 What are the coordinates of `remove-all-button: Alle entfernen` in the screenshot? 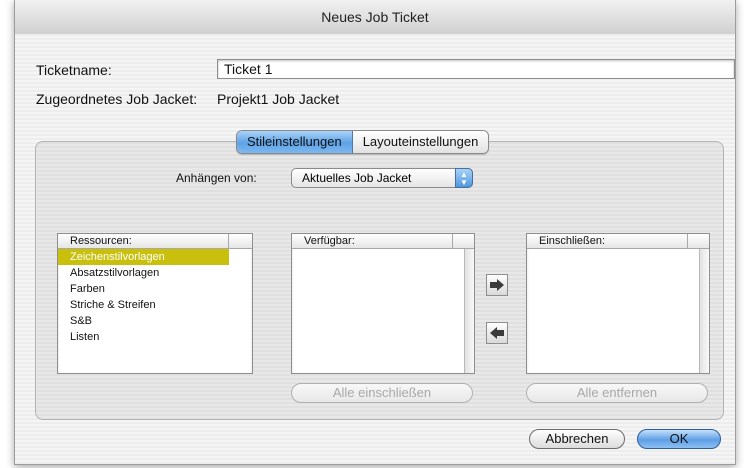 It's located at (617, 393).